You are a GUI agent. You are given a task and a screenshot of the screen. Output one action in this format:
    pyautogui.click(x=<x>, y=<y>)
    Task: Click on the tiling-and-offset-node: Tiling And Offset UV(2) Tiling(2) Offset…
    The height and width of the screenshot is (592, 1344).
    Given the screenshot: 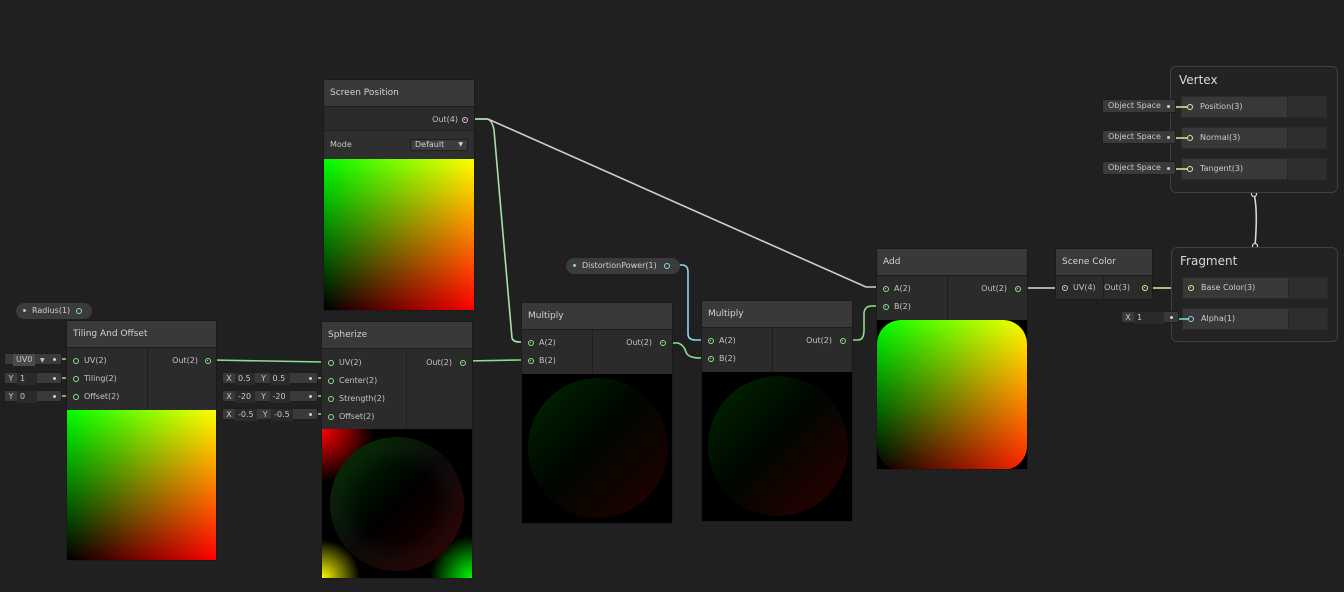 What is the action you would take?
    pyautogui.click(x=141, y=440)
    